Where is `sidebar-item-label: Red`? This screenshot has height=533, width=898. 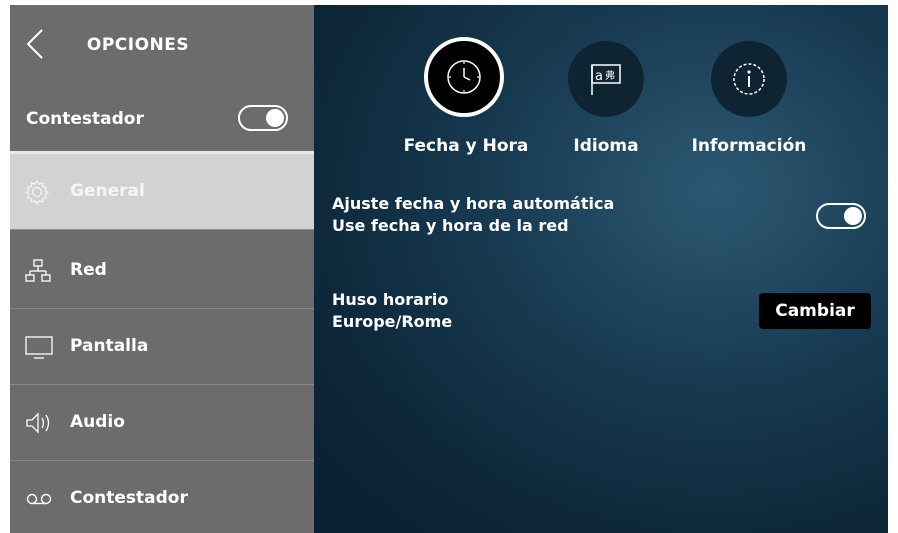 sidebar-item-label: Red is located at coordinates (88, 270).